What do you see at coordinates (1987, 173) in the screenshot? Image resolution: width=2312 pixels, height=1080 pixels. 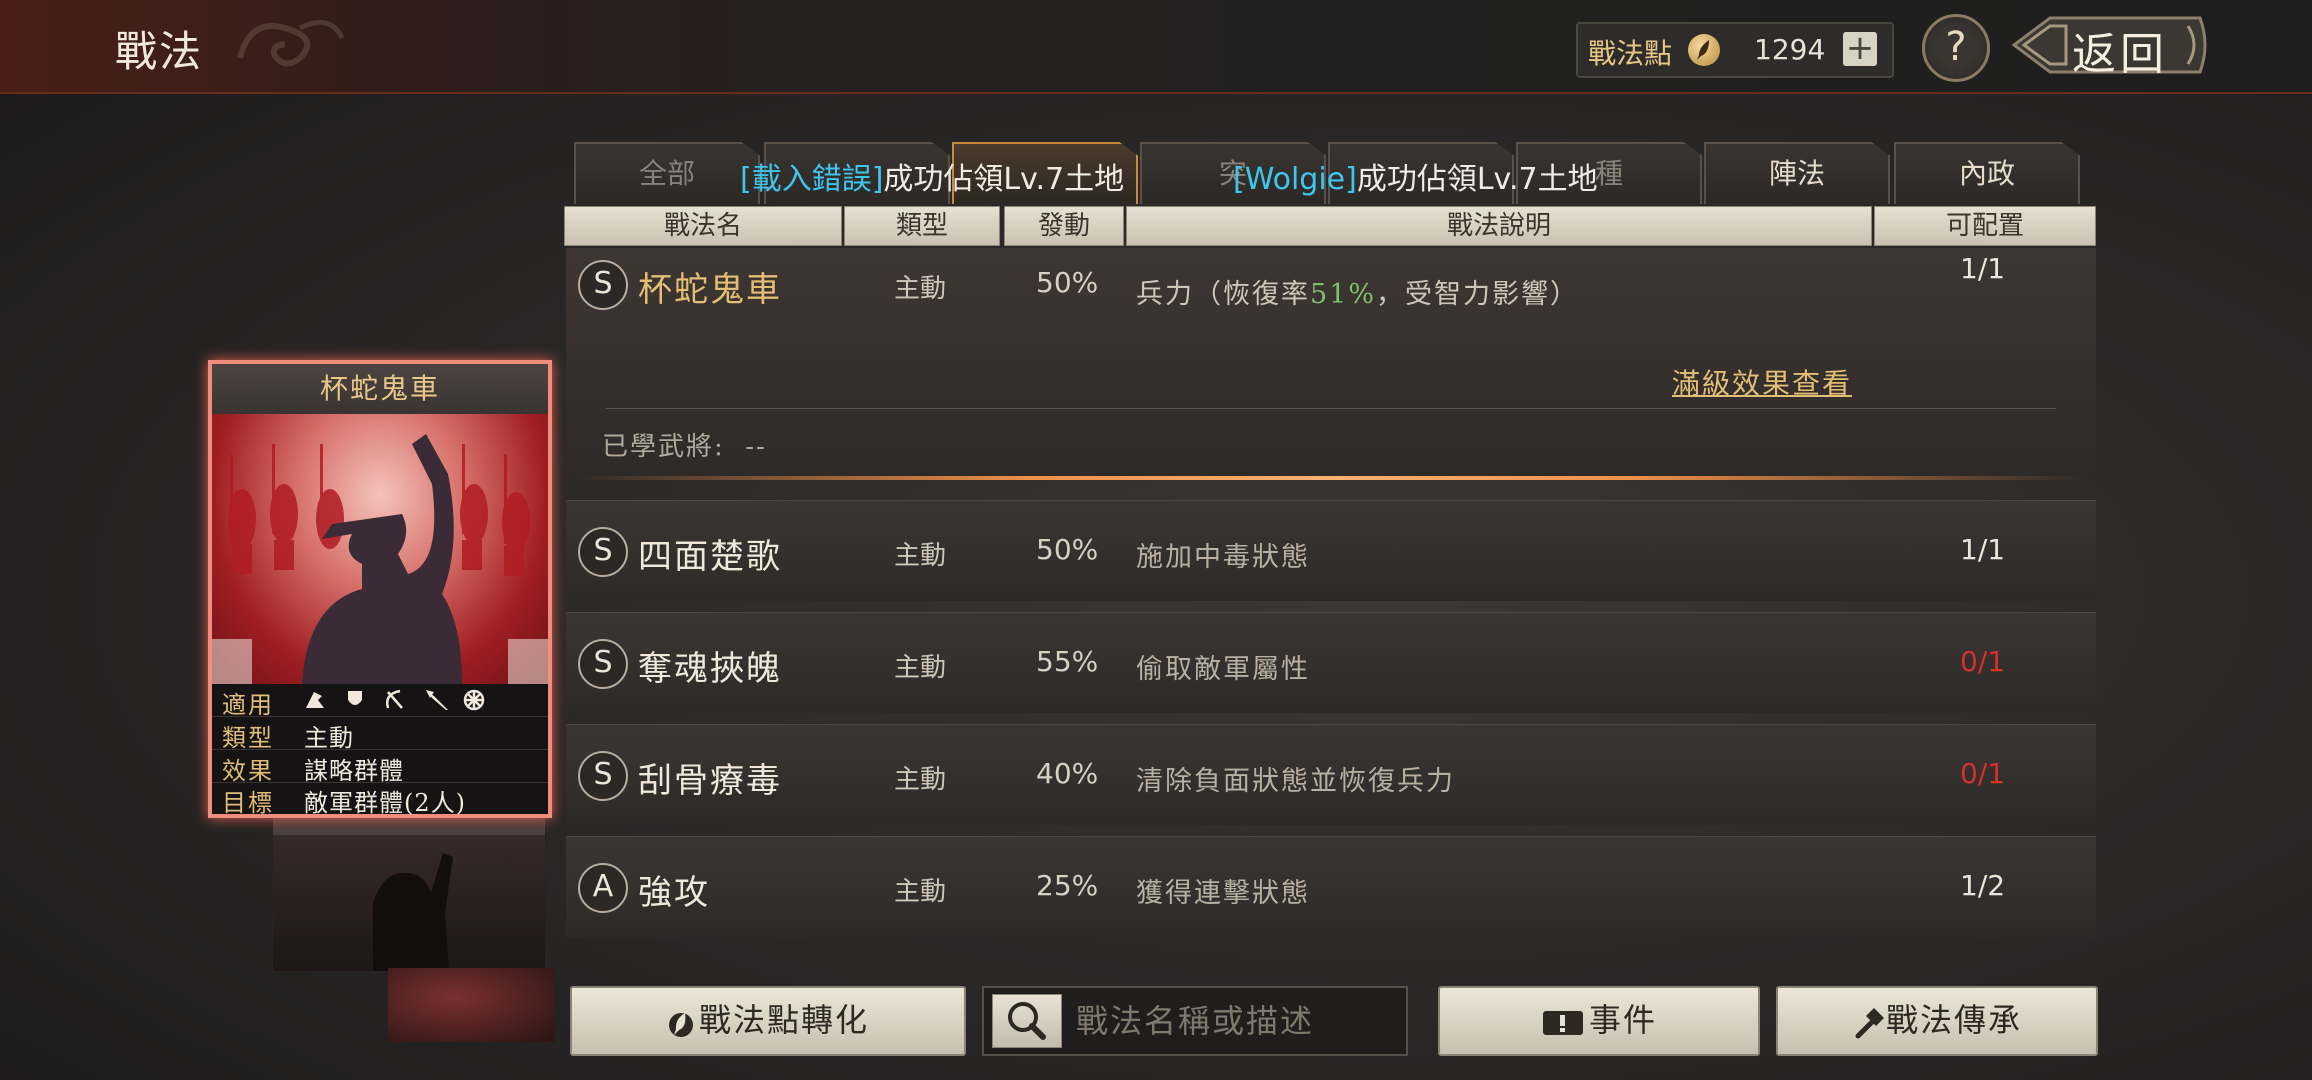 I see `tab-internal-affairs: 內政` at bounding box center [1987, 173].